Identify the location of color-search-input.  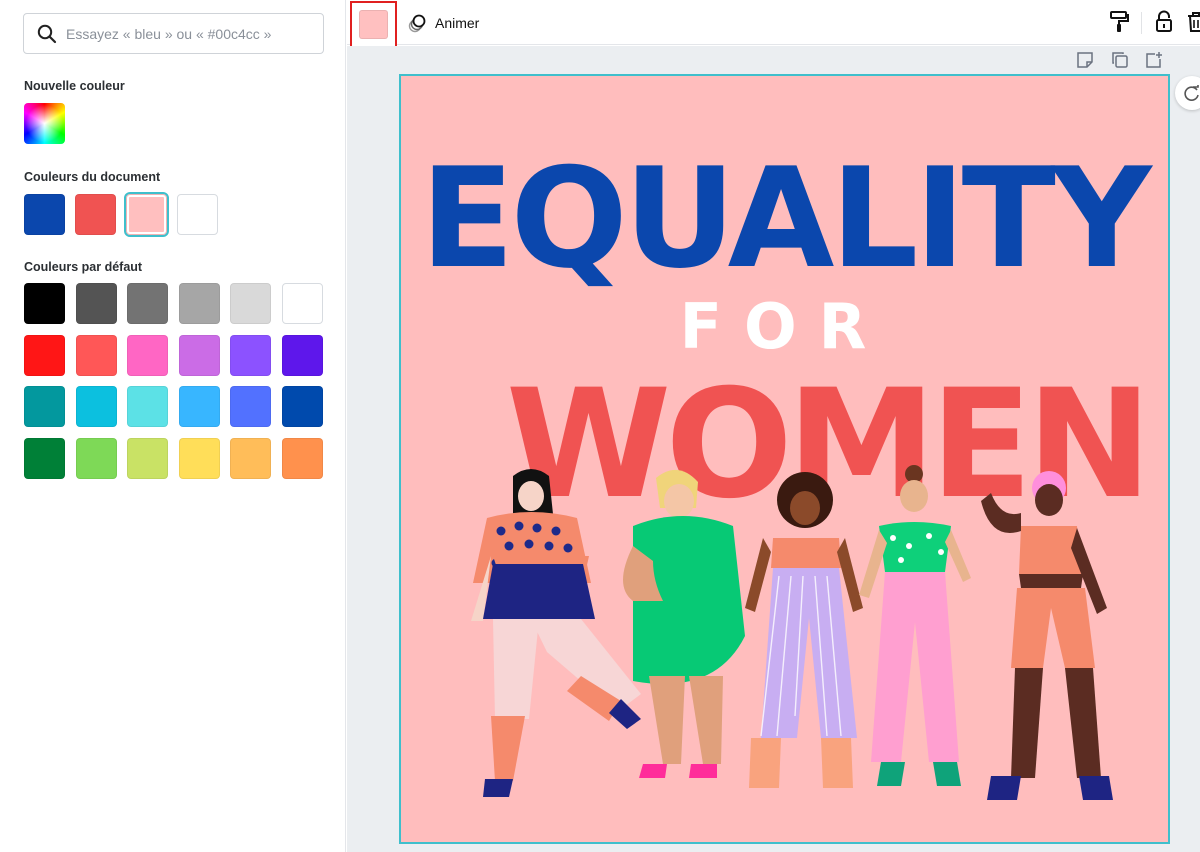
(191, 33).